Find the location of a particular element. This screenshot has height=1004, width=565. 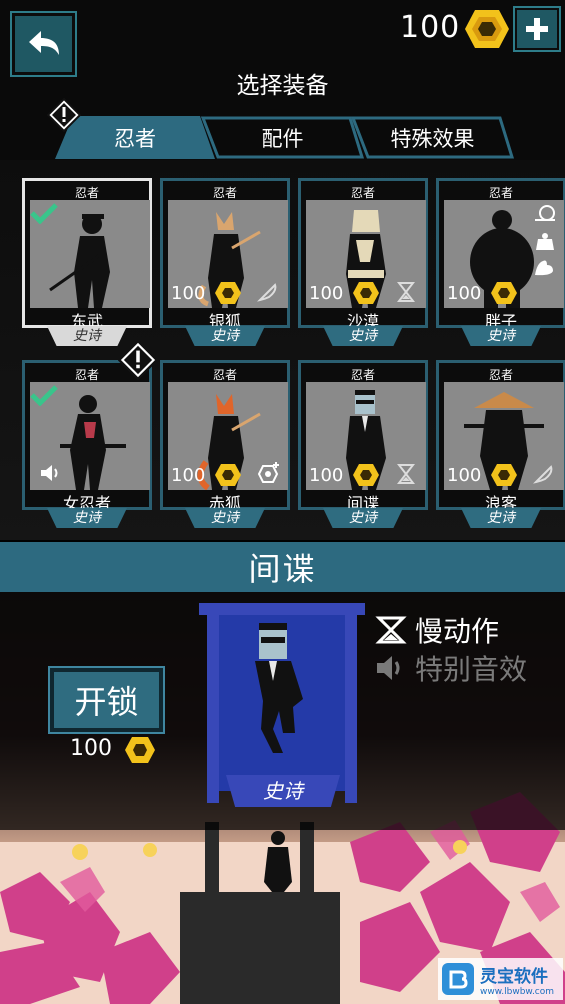

weight-icon is located at coordinates (545, 241).